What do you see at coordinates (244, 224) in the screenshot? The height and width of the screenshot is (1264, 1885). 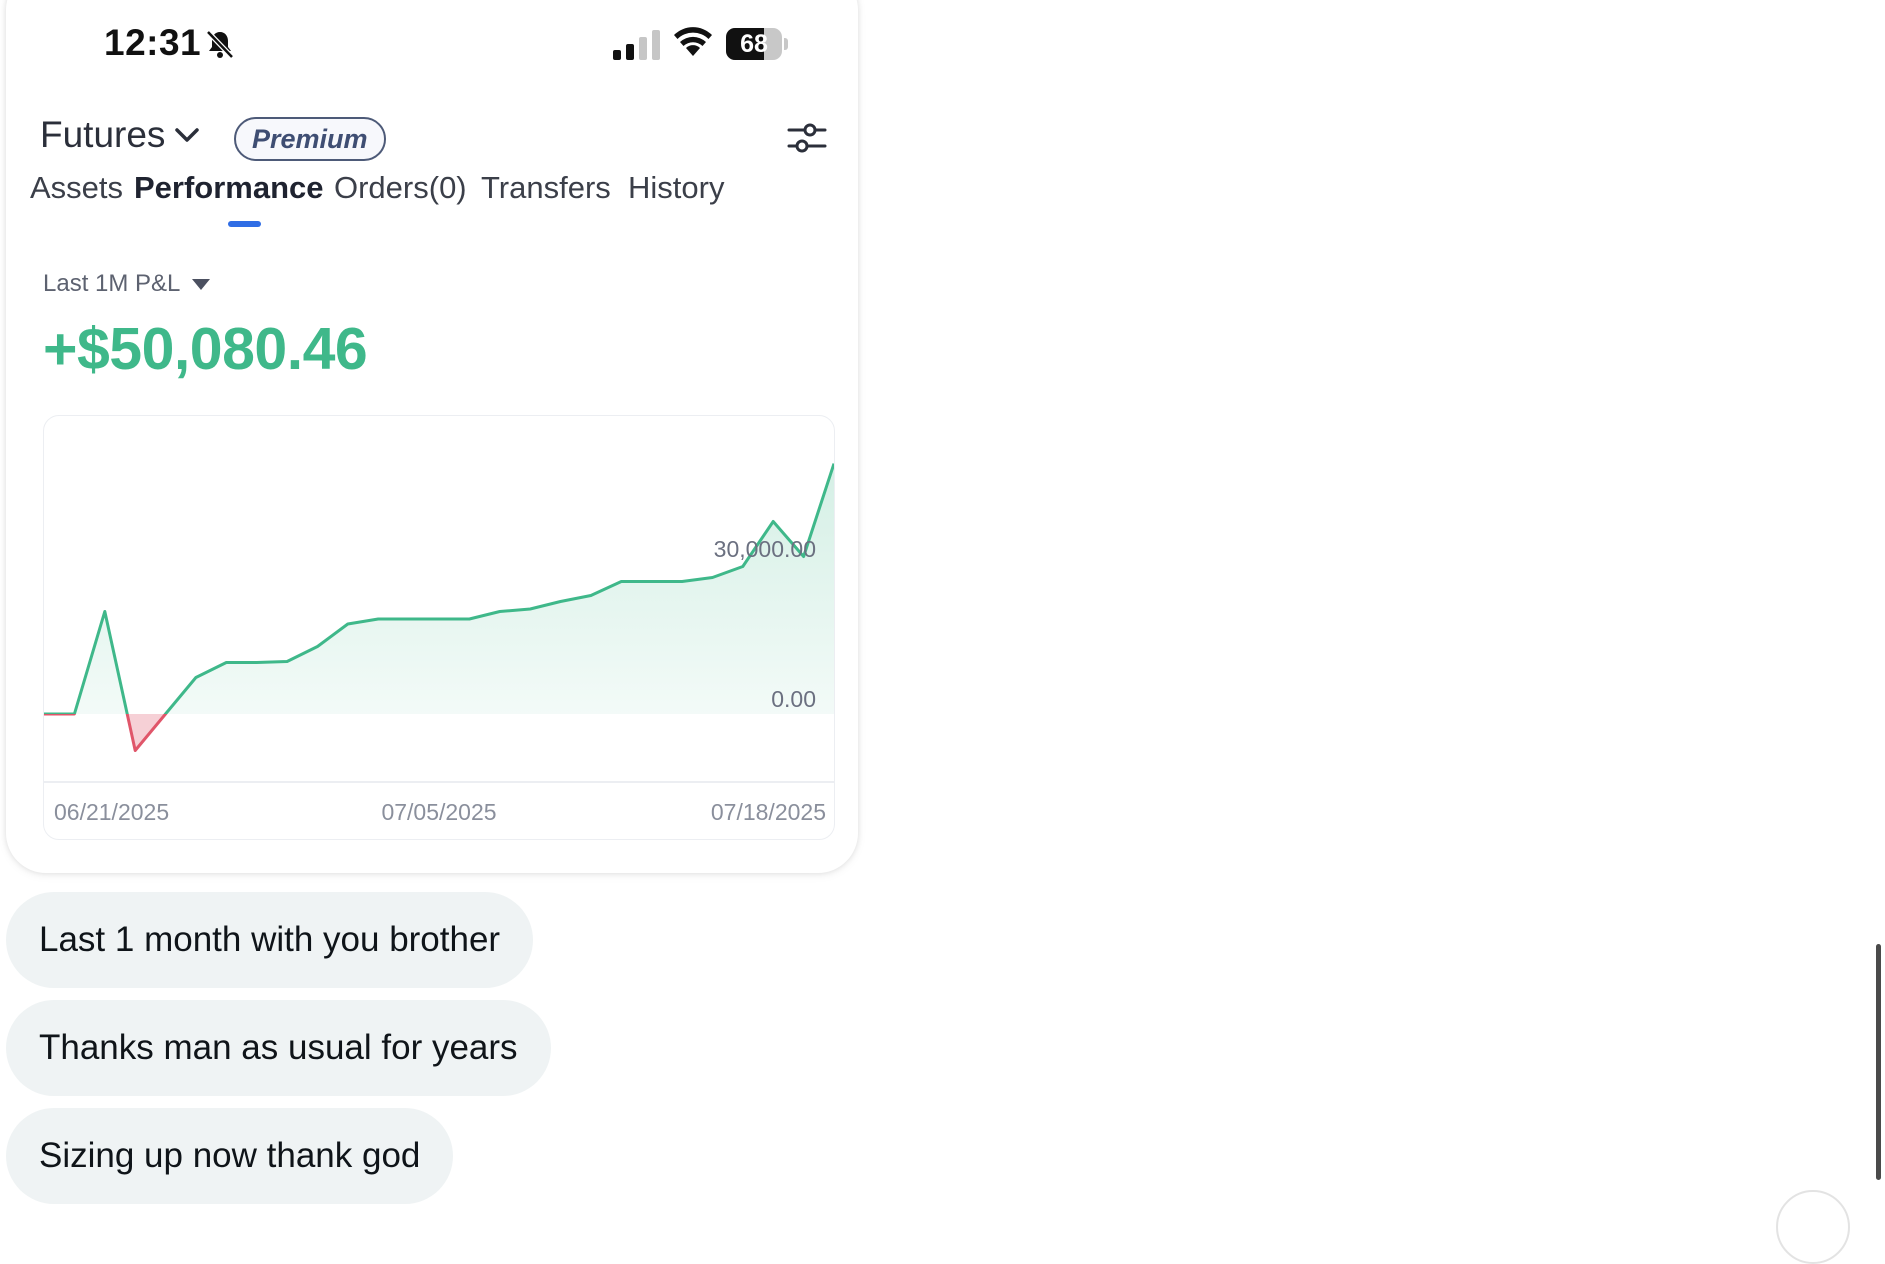 I see `active-tab-indicator` at bounding box center [244, 224].